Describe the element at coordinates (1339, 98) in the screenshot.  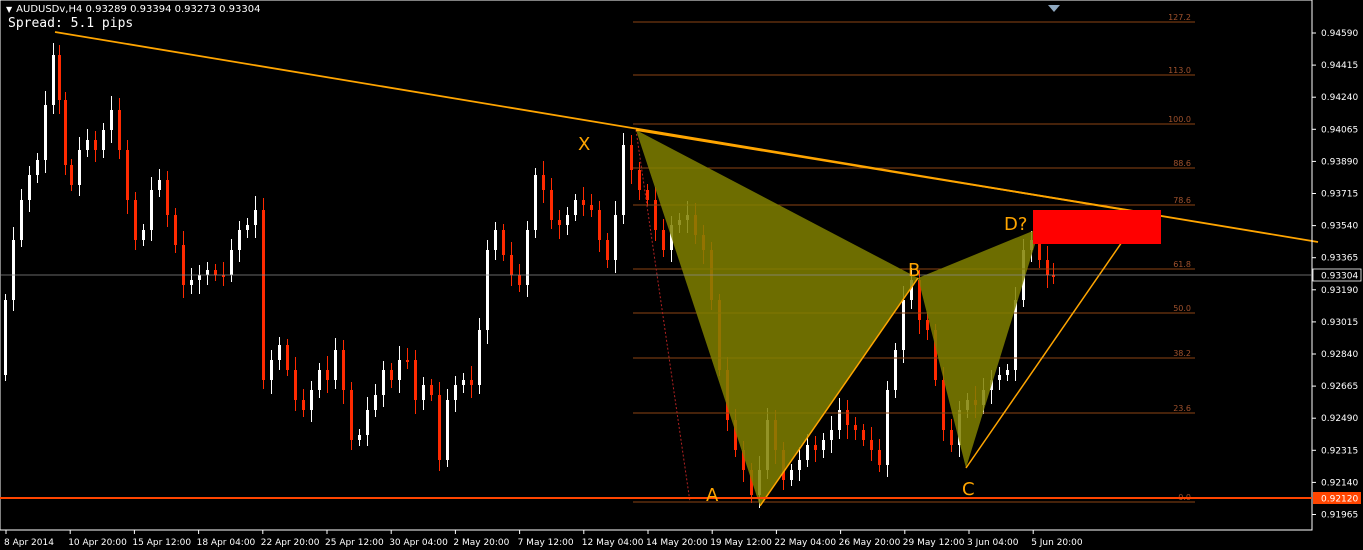
I see `price-tick-label: 0.94240` at that location.